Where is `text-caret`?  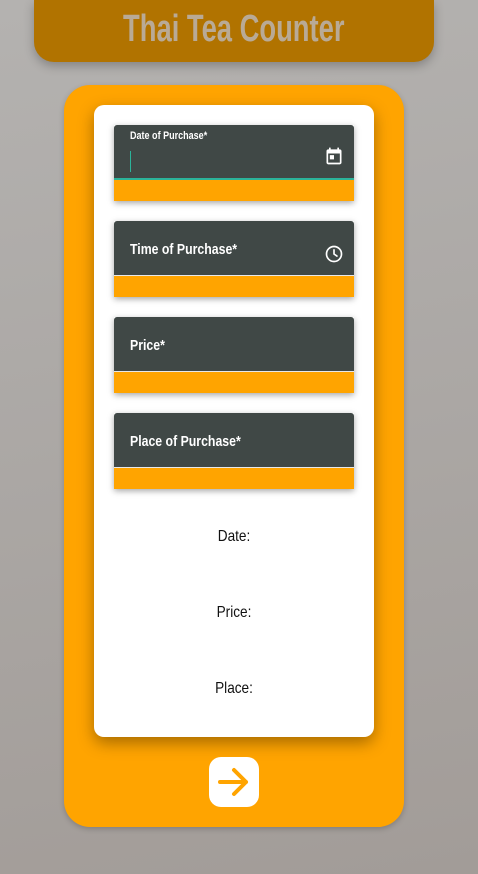
text-caret is located at coordinates (130, 161).